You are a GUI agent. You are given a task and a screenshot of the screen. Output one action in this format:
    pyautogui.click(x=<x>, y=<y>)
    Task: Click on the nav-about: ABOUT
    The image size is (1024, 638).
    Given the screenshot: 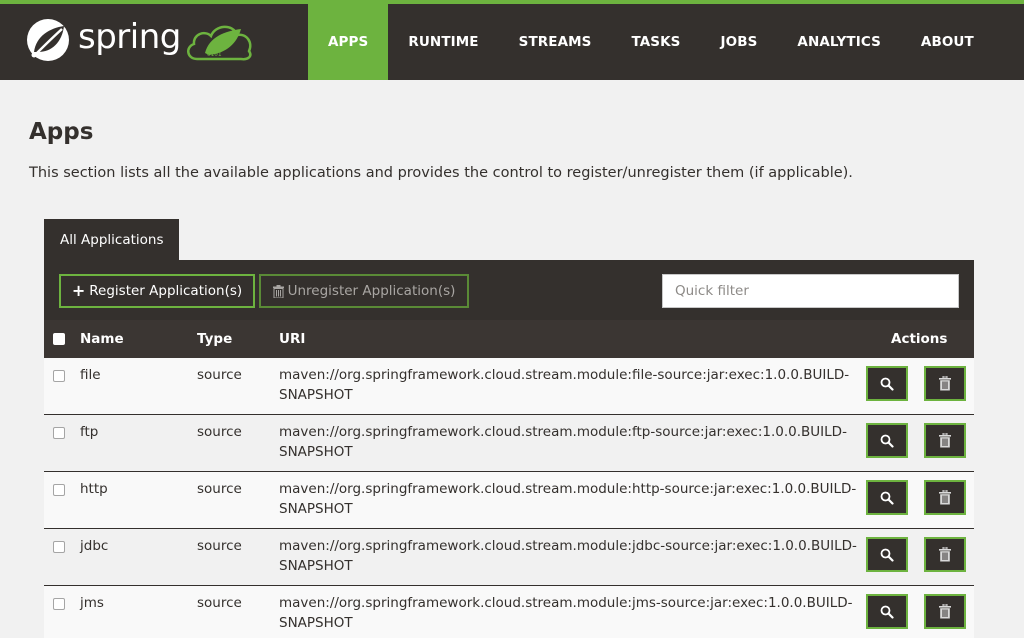 What is the action you would take?
    pyautogui.click(x=947, y=42)
    